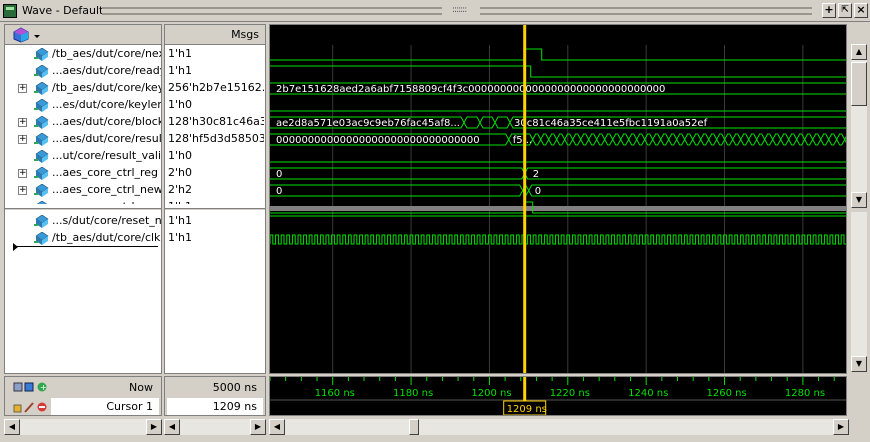  Describe the element at coordinates (83, 190) in the screenshot. I see `signal-row: + ...aes_core_ctrl_new` at that location.